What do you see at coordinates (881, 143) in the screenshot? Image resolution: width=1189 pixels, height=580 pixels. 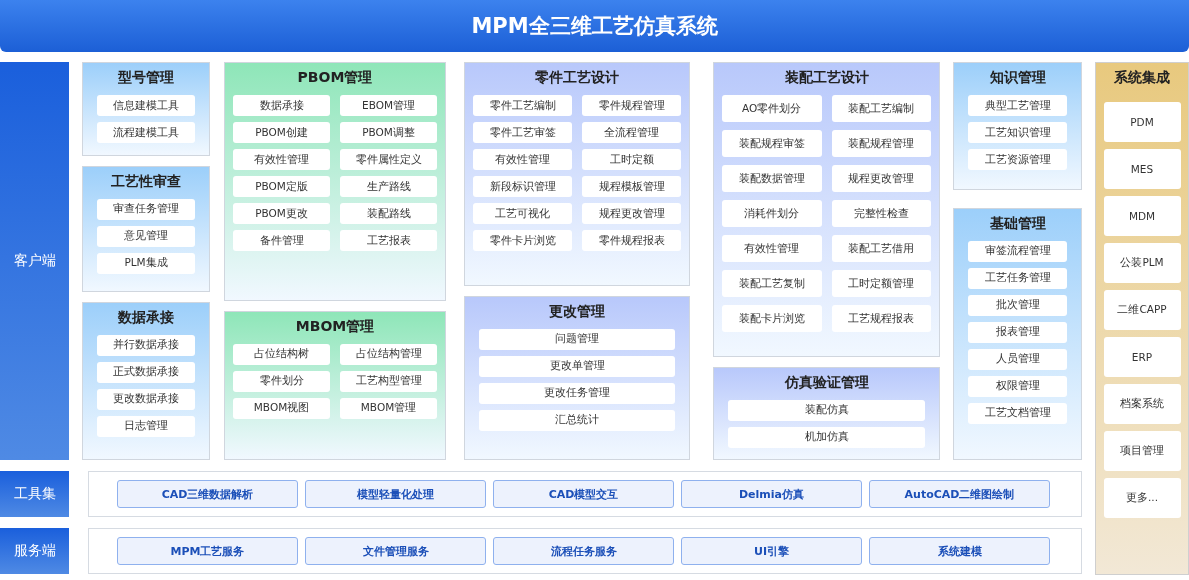 I see `module-item: 装配规程管理` at bounding box center [881, 143].